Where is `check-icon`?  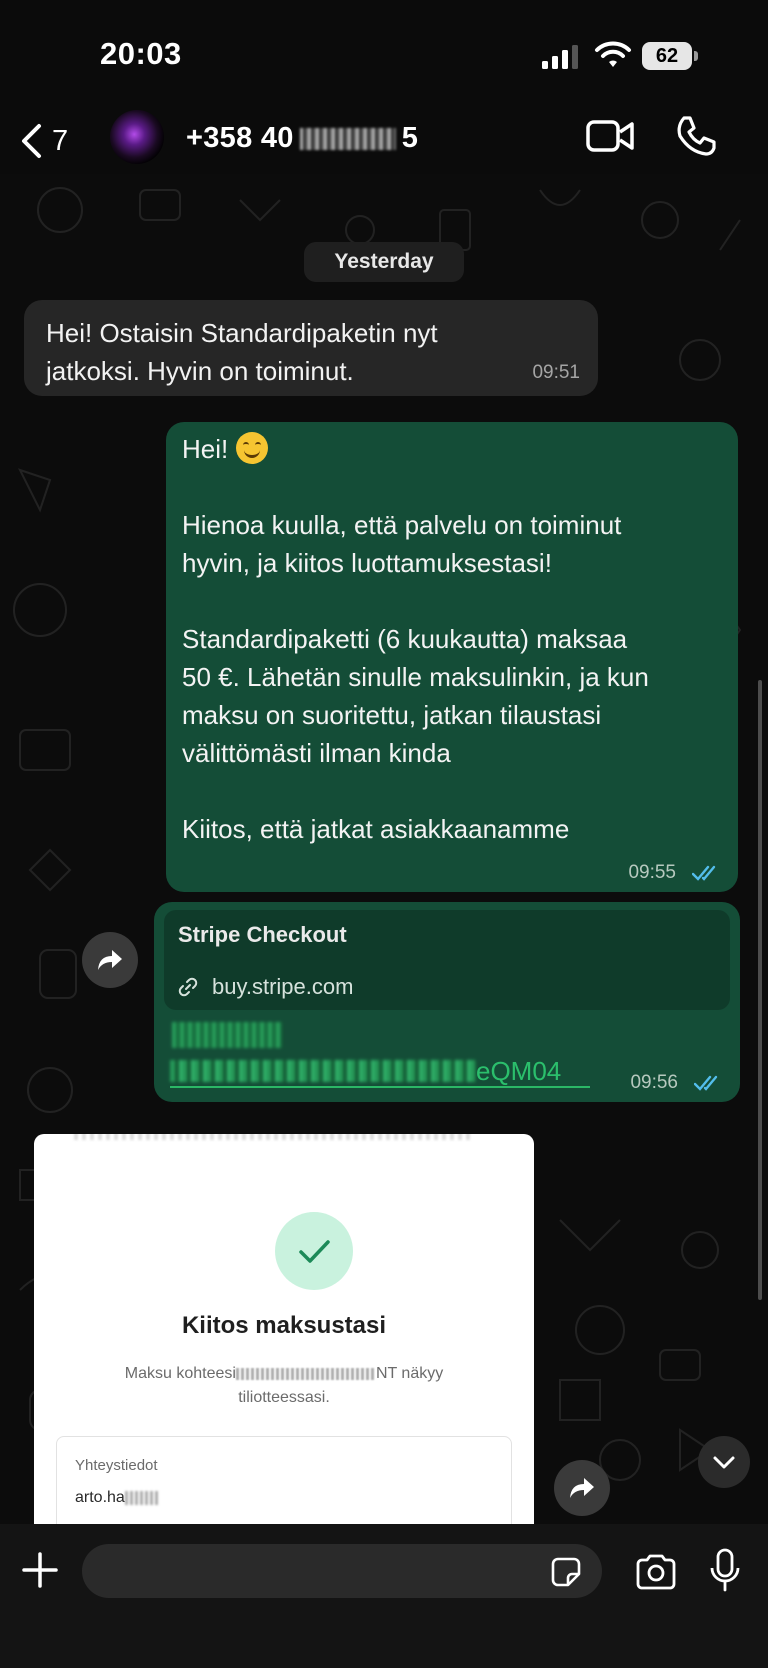 check-icon is located at coordinates (314, 1251).